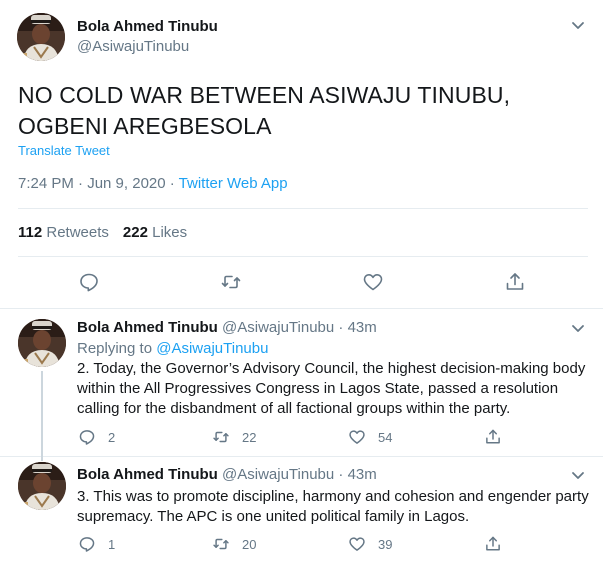 The width and height of the screenshot is (603, 571). I want to click on likes-label: Likes, so click(170, 232).